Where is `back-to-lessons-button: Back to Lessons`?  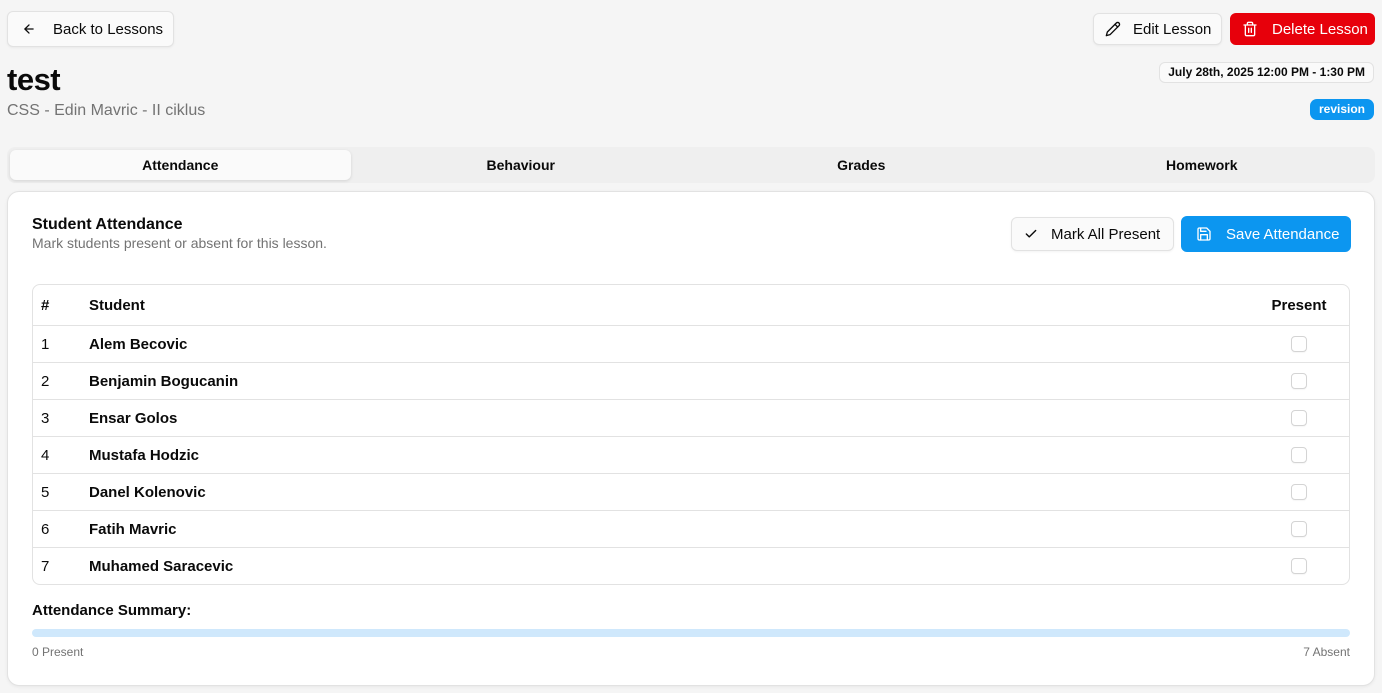 back-to-lessons-button: Back to Lessons is located at coordinates (90, 29).